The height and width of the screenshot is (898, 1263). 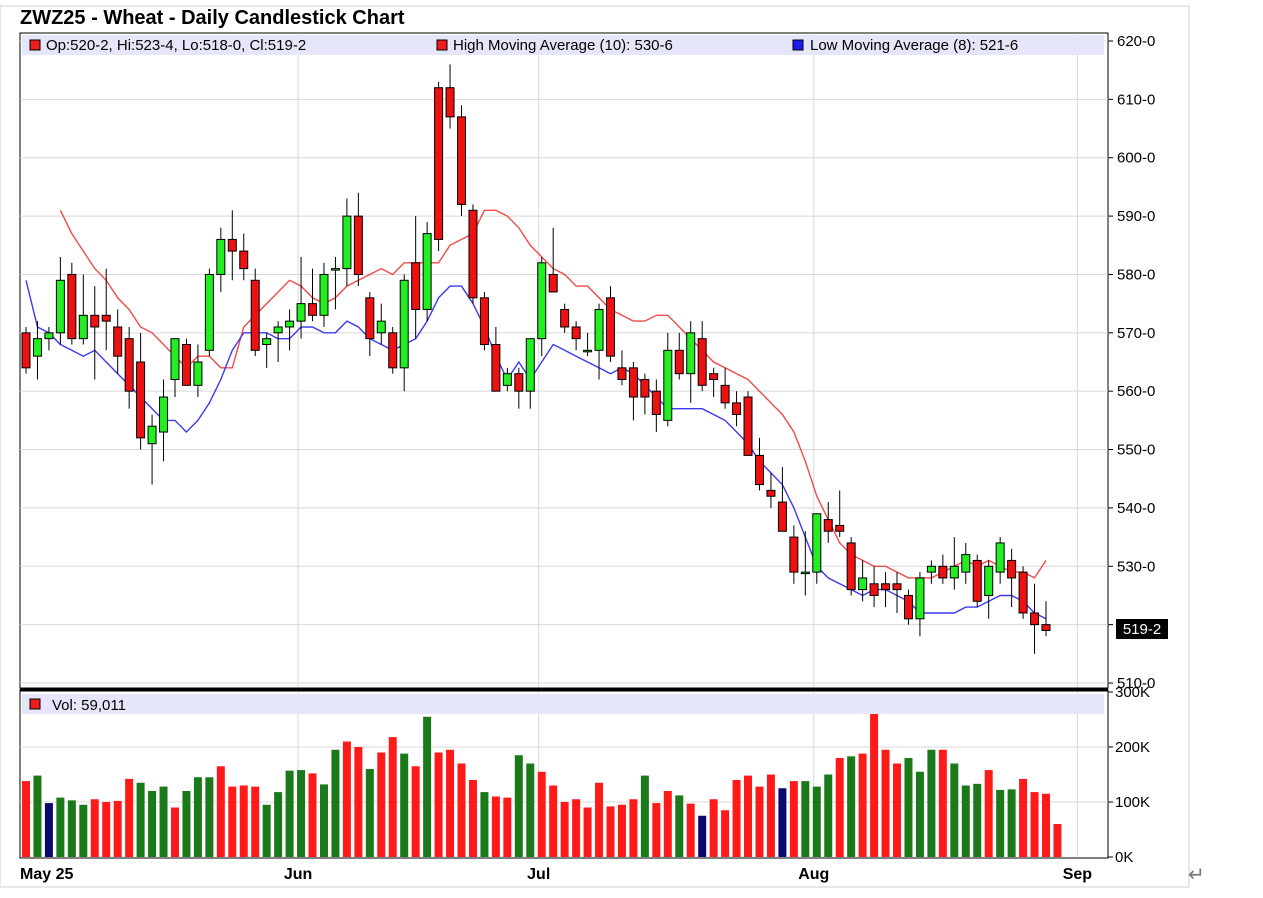 What do you see at coordinates (1136, 158) in the screenshot?
I see `price-tick-label: 600-0` at bounding box center [1136, 158].